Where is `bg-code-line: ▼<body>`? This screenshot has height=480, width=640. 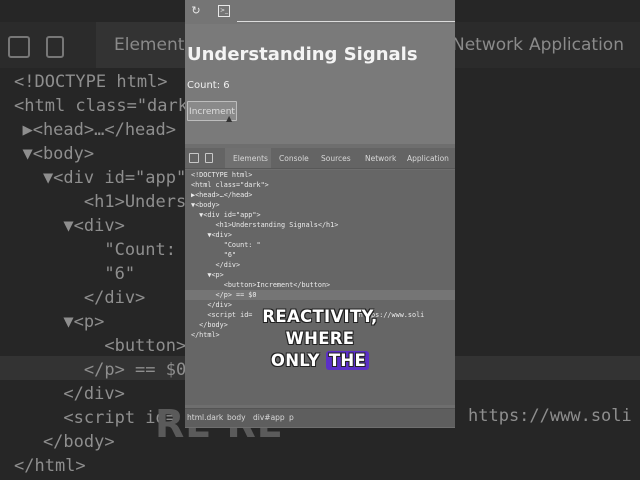 bg-code-line: ▼<body> is located at coordinates (48, 154).